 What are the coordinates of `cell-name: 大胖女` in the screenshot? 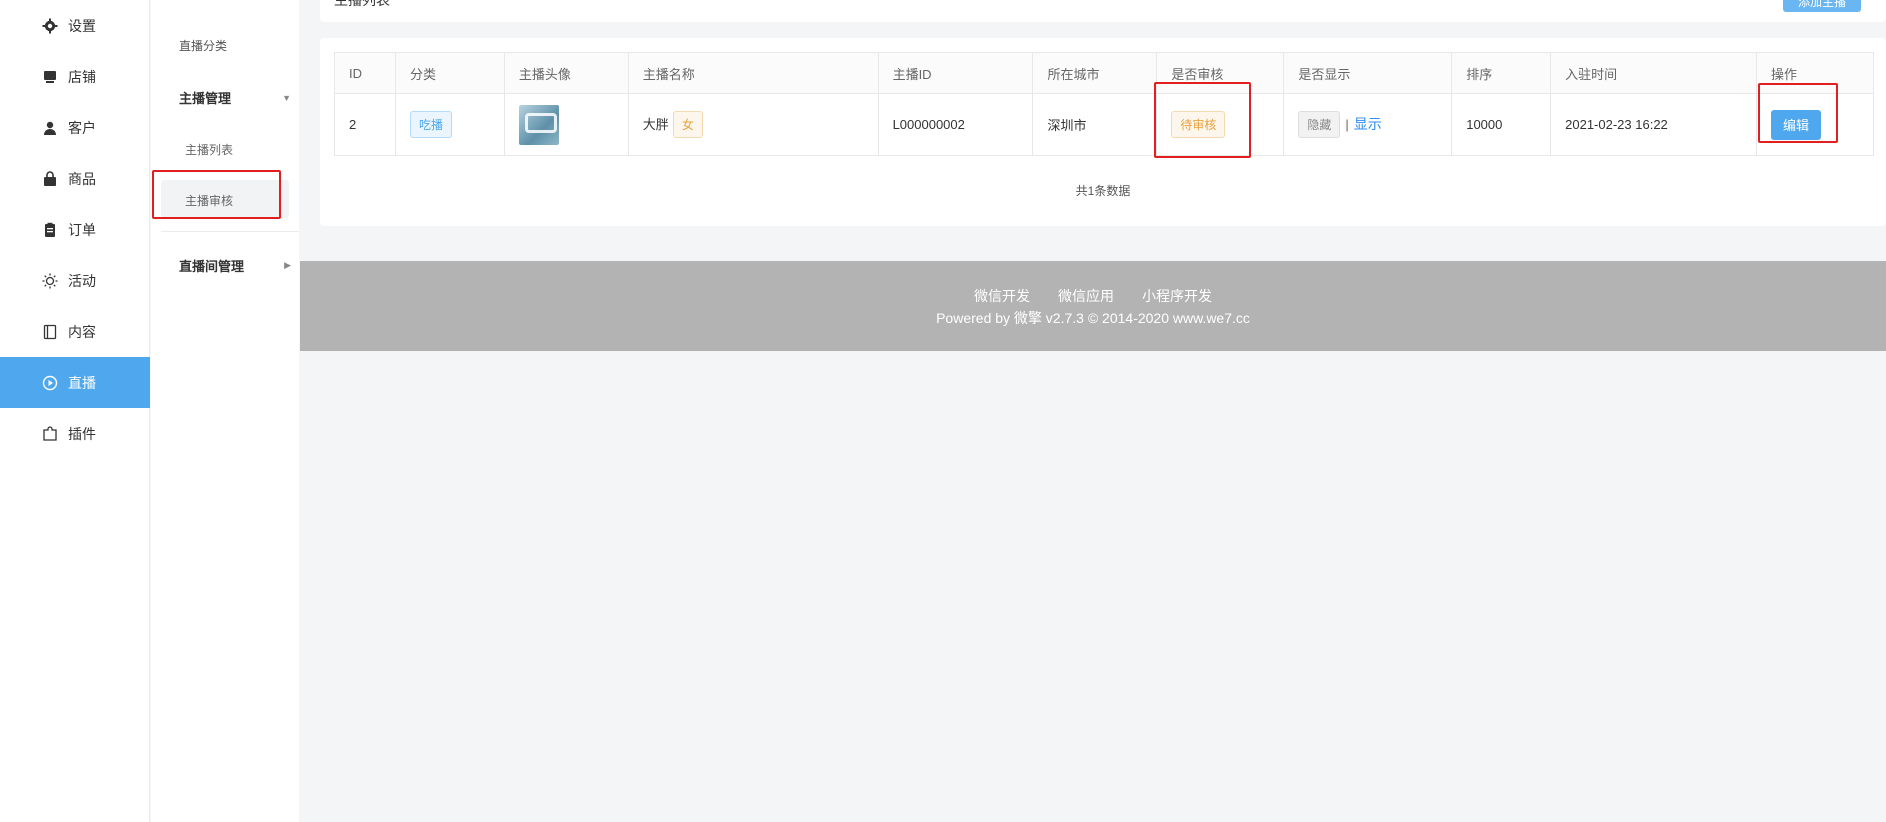 It's located at (753, 124).